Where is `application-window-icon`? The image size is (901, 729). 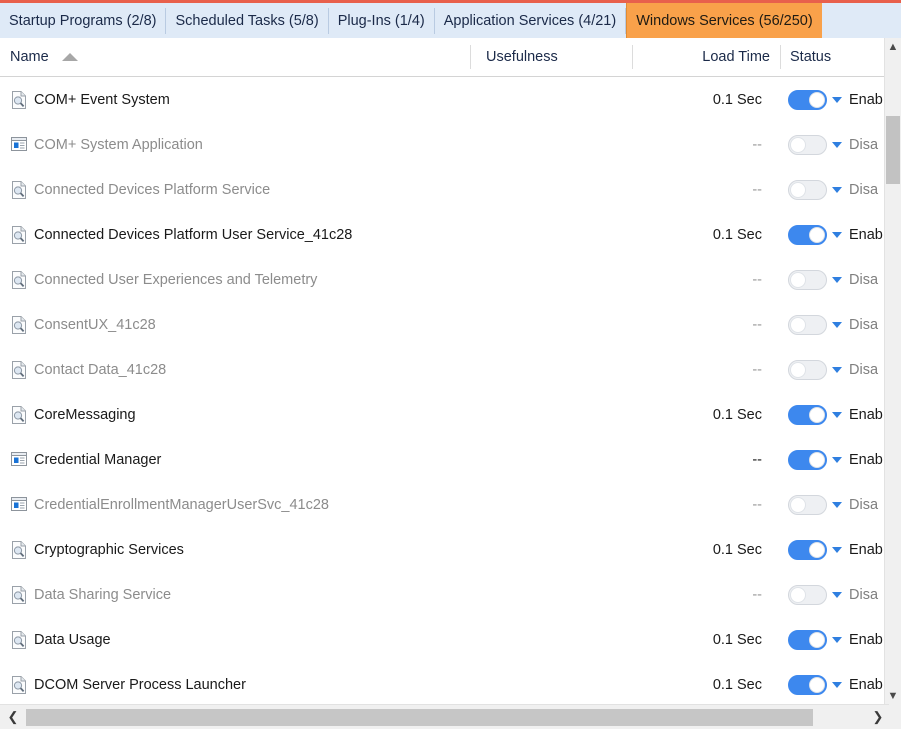
application-window-icon is located at coordinates (19, 145).